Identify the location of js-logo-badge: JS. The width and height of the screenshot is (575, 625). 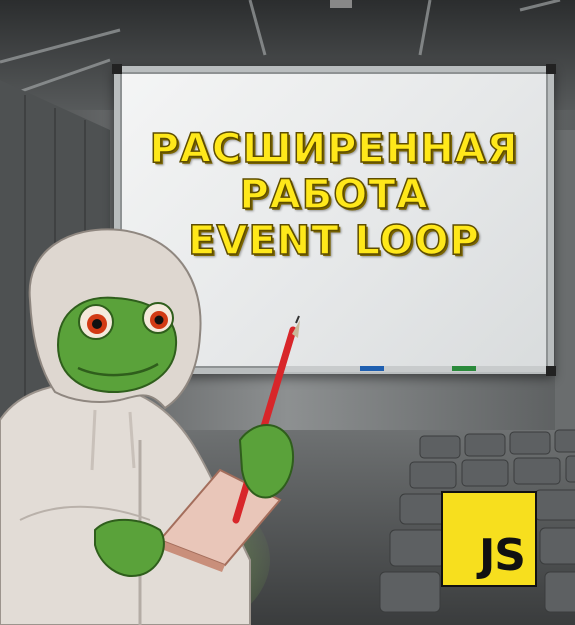
(489, 539).